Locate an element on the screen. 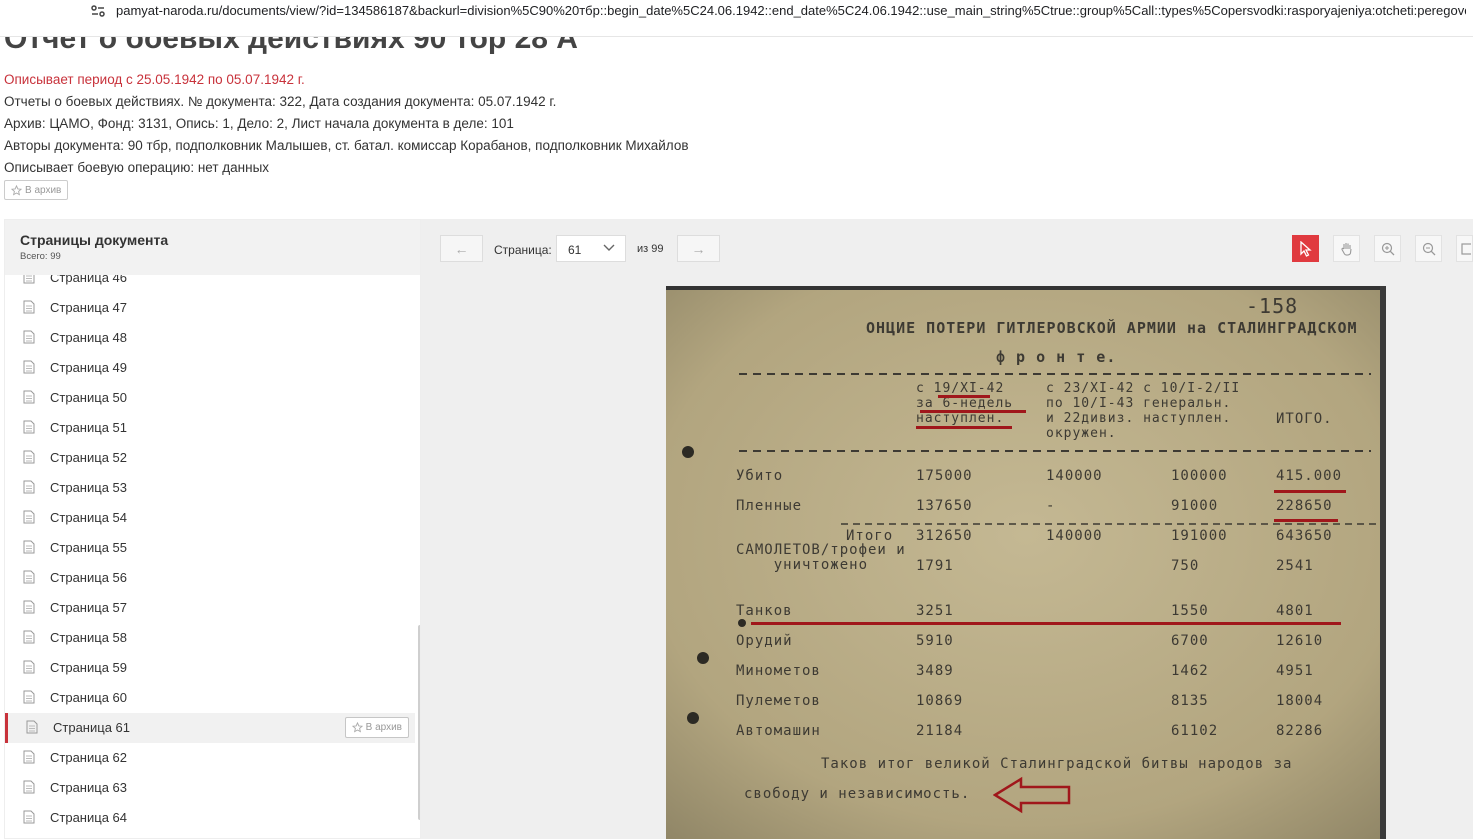 The height and width of the screenshot is (839, 1473). page-item-label: Страница 62 is located at coordinates (88, 757).